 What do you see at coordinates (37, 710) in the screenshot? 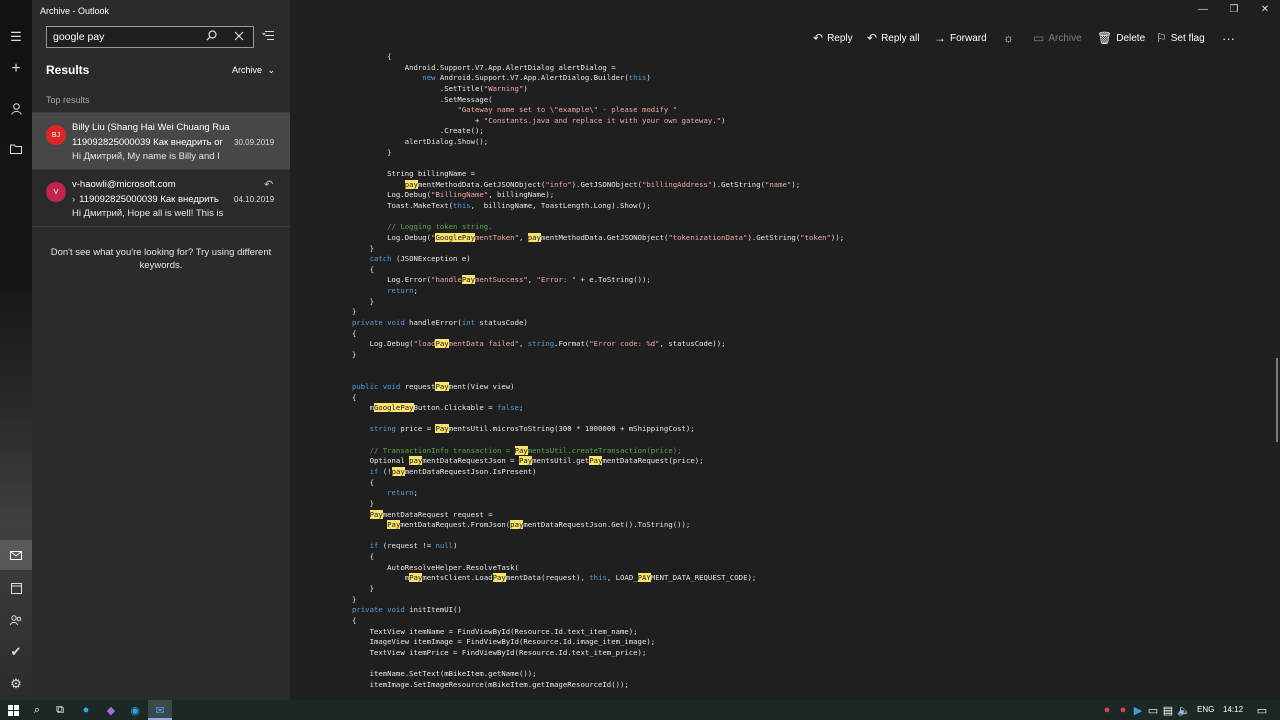
I see `search-icon: ⌕` at bounding box center [37, 710].